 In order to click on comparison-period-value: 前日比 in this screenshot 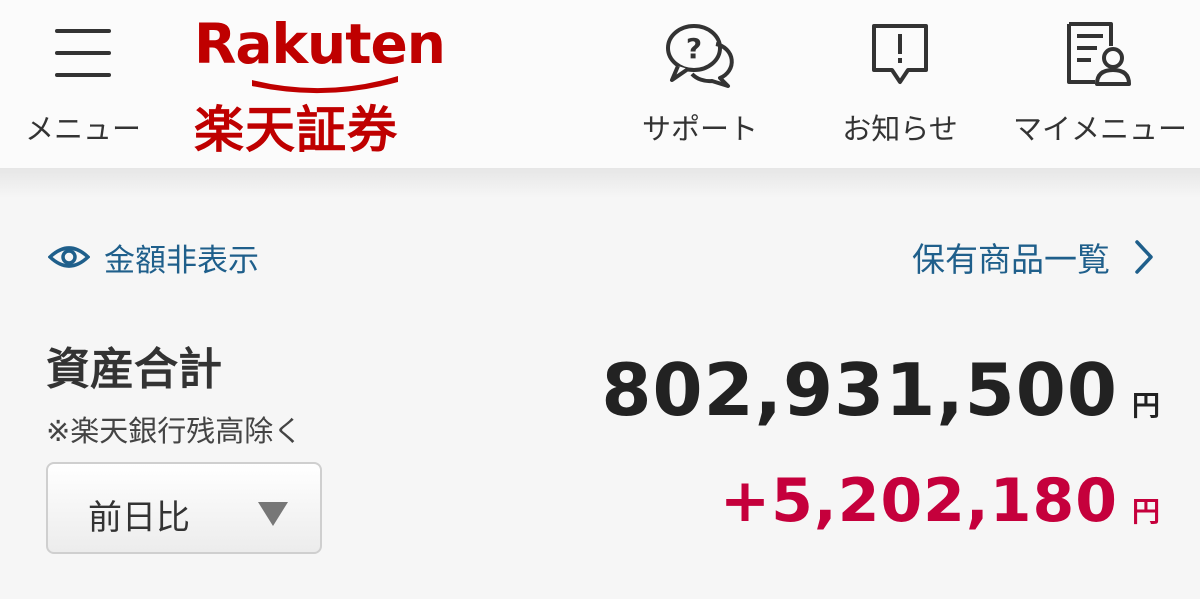, I will do `click(139, 518)`.